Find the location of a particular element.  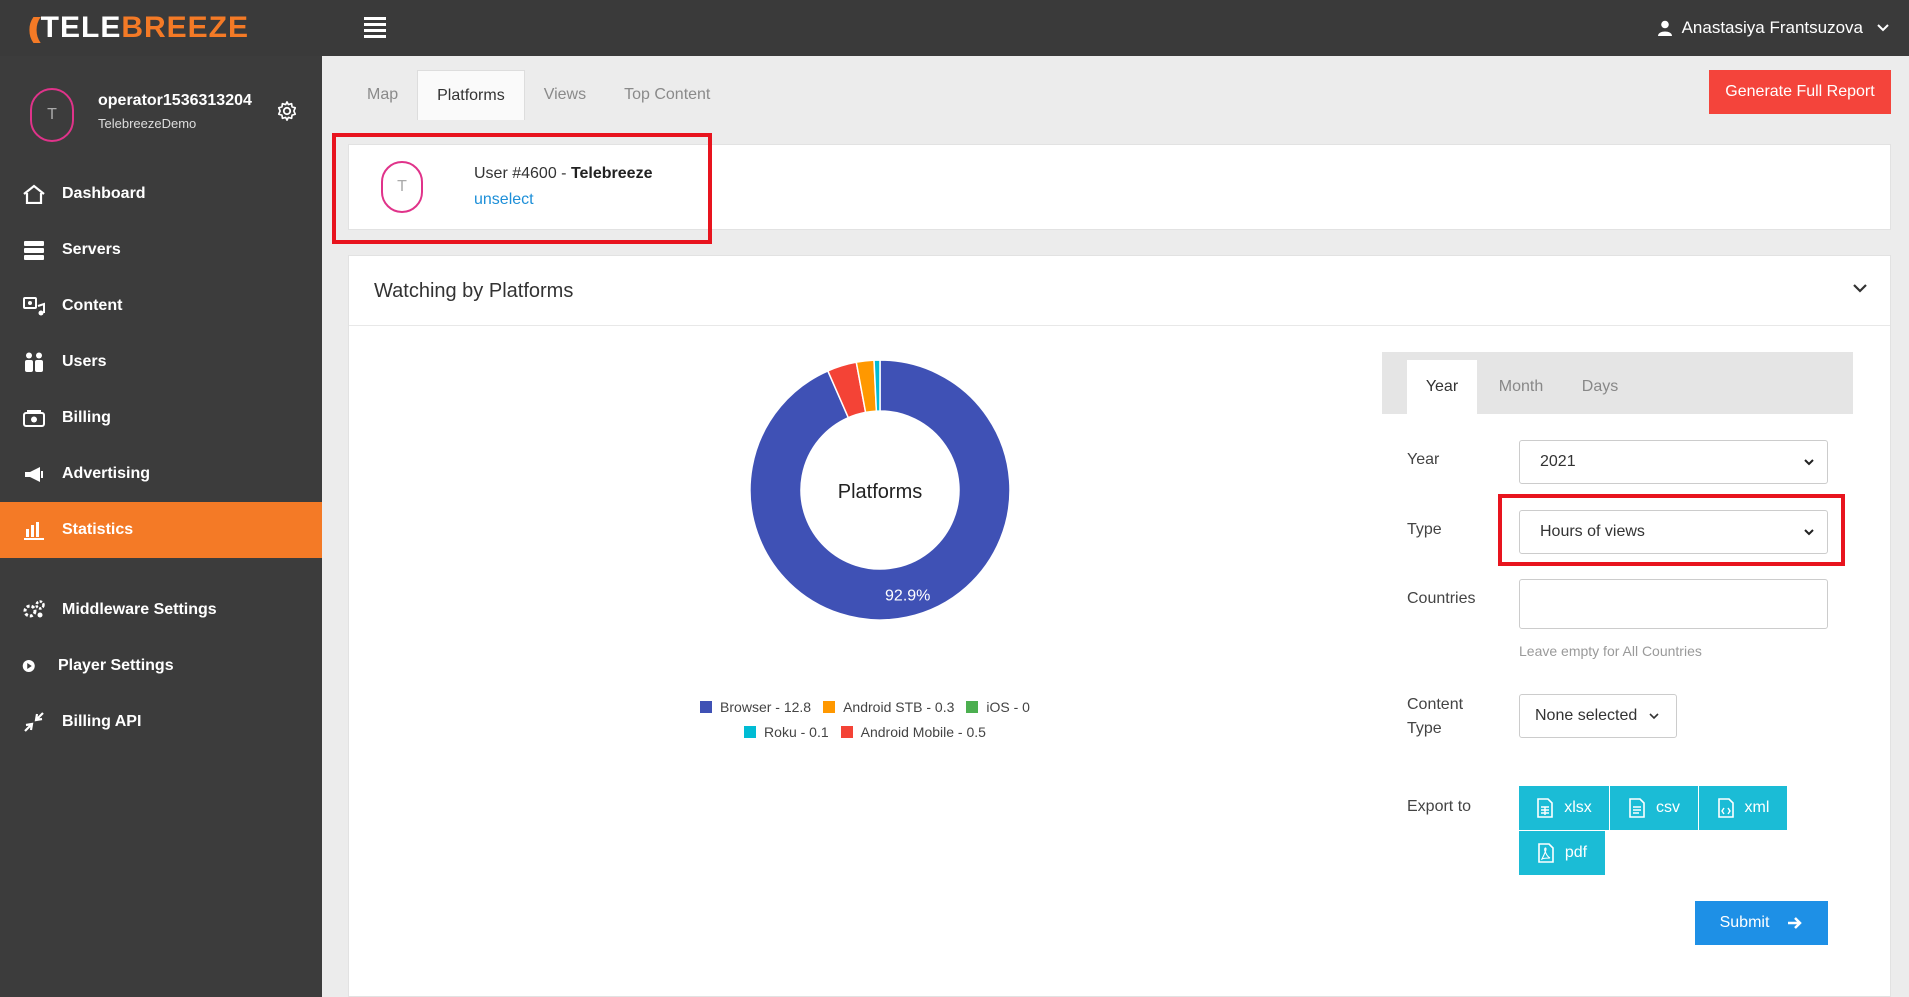

pdf-file-icon is located at coordinates (1546, 853).